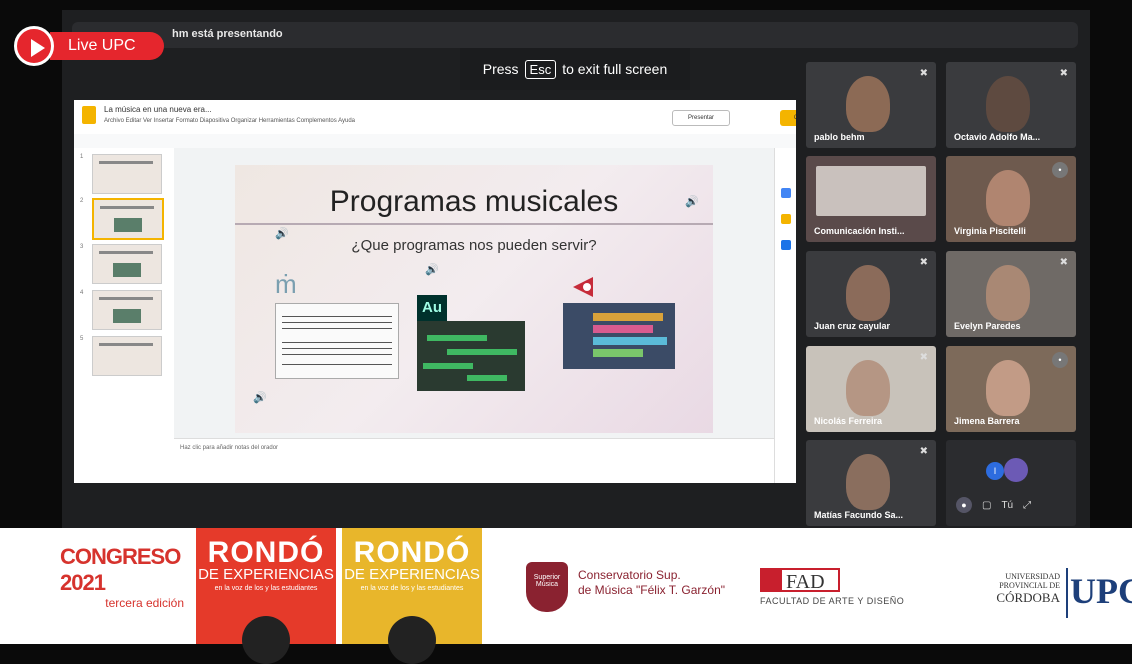 The width and height of the screenshot is (1132, 664). I want to click on slide-thumbnails-panel: 1 2 3 4 5, so click(124, 315).